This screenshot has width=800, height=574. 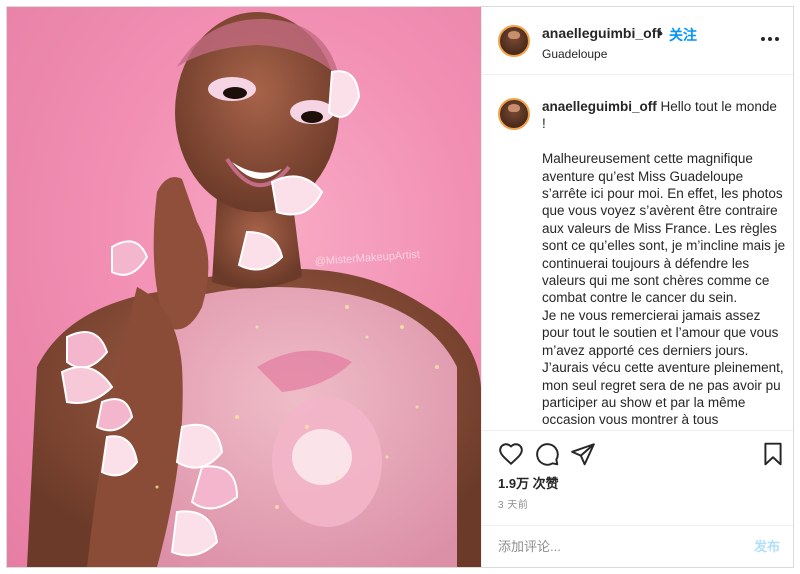 I want to click on bookmark-icon, so click(x=773, y=454).